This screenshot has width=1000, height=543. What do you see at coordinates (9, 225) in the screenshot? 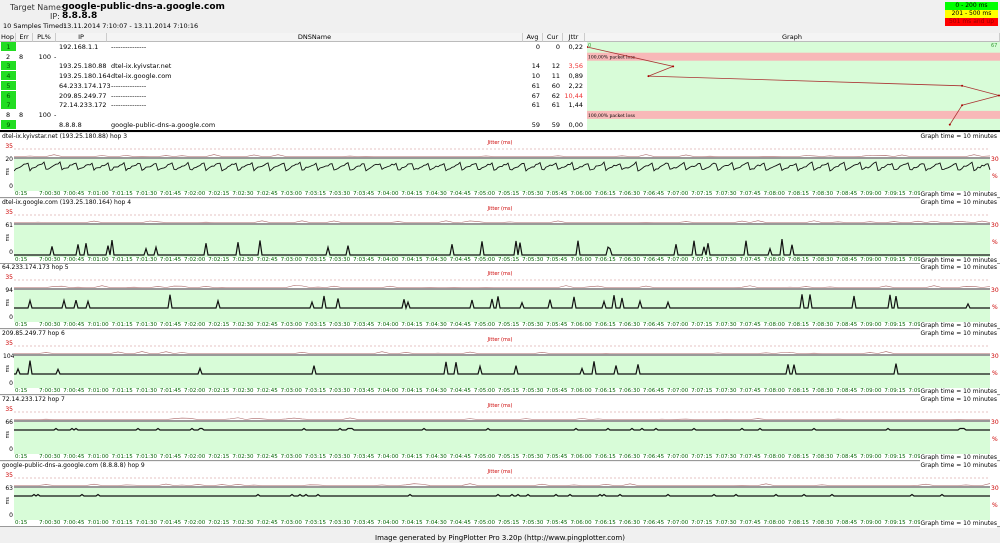
I see `latency-scale-label: 61` at bounding box center [9, 225].